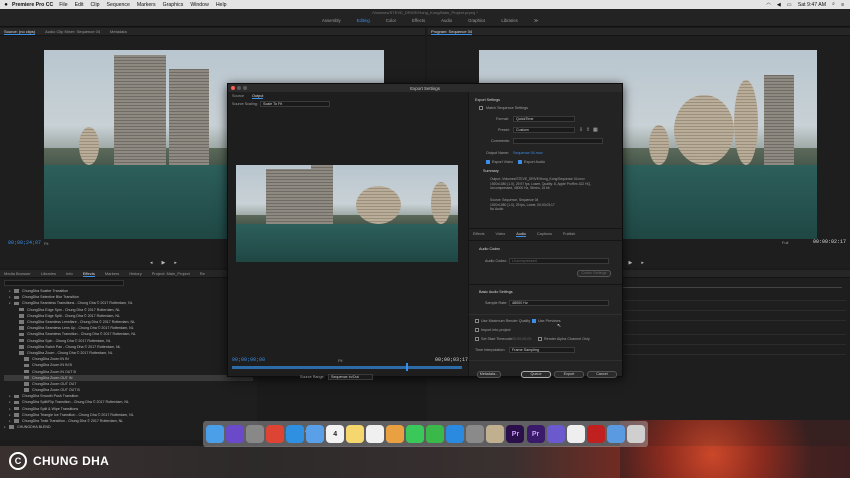 The image size is (850, 478). I want to click on workspace-tab-libraries: Libraries, so click(509, 21).